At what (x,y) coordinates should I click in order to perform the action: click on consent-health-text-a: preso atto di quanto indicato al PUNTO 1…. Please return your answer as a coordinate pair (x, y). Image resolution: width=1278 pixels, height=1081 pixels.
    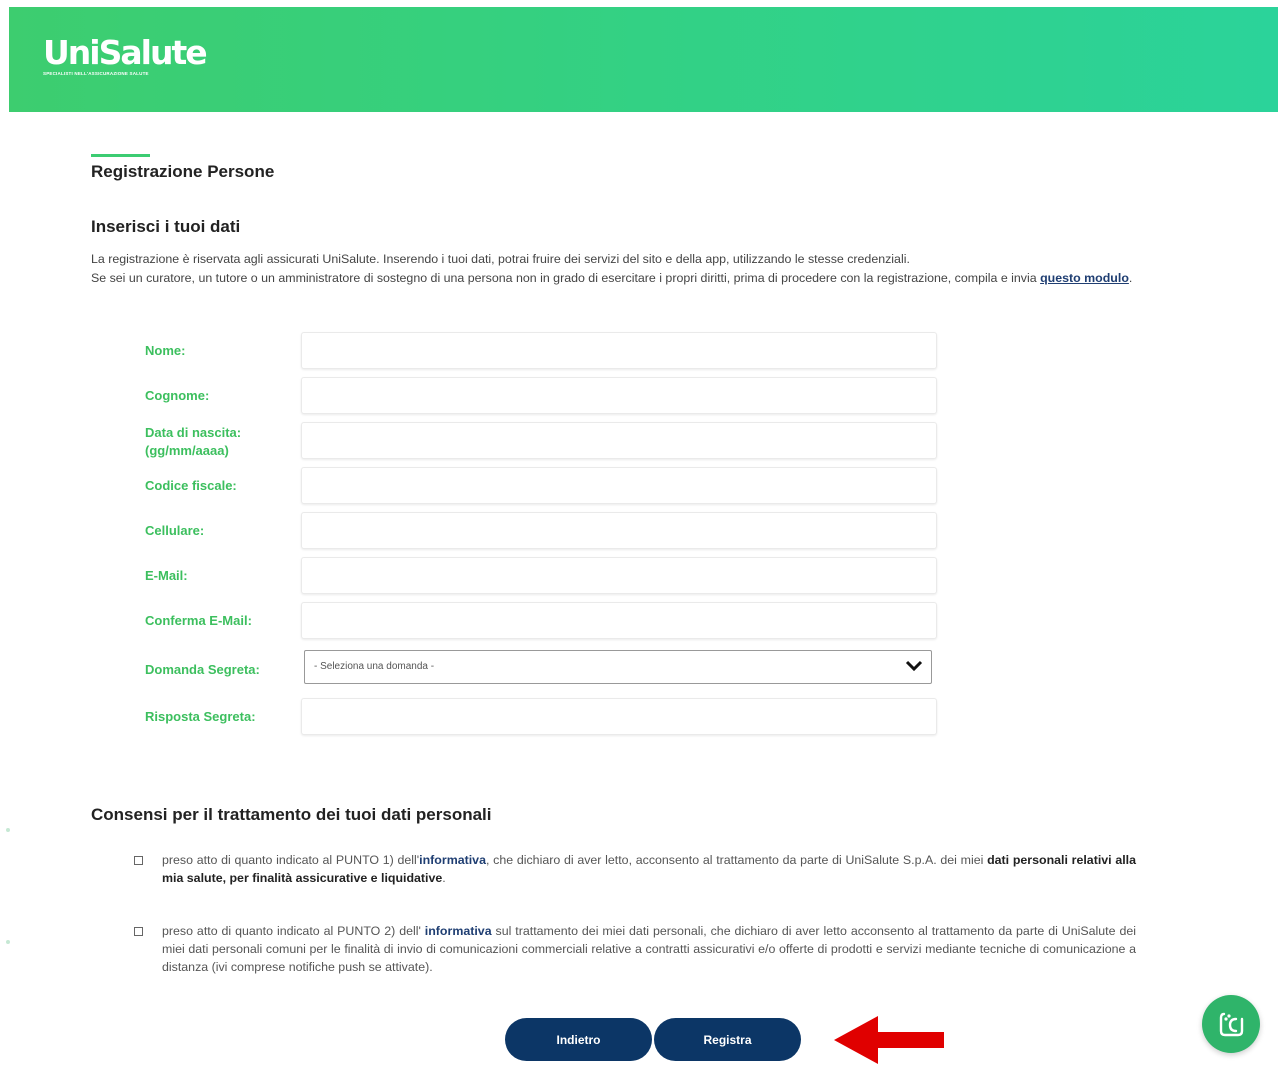
    Looking at the image, I should click on (291, 860).